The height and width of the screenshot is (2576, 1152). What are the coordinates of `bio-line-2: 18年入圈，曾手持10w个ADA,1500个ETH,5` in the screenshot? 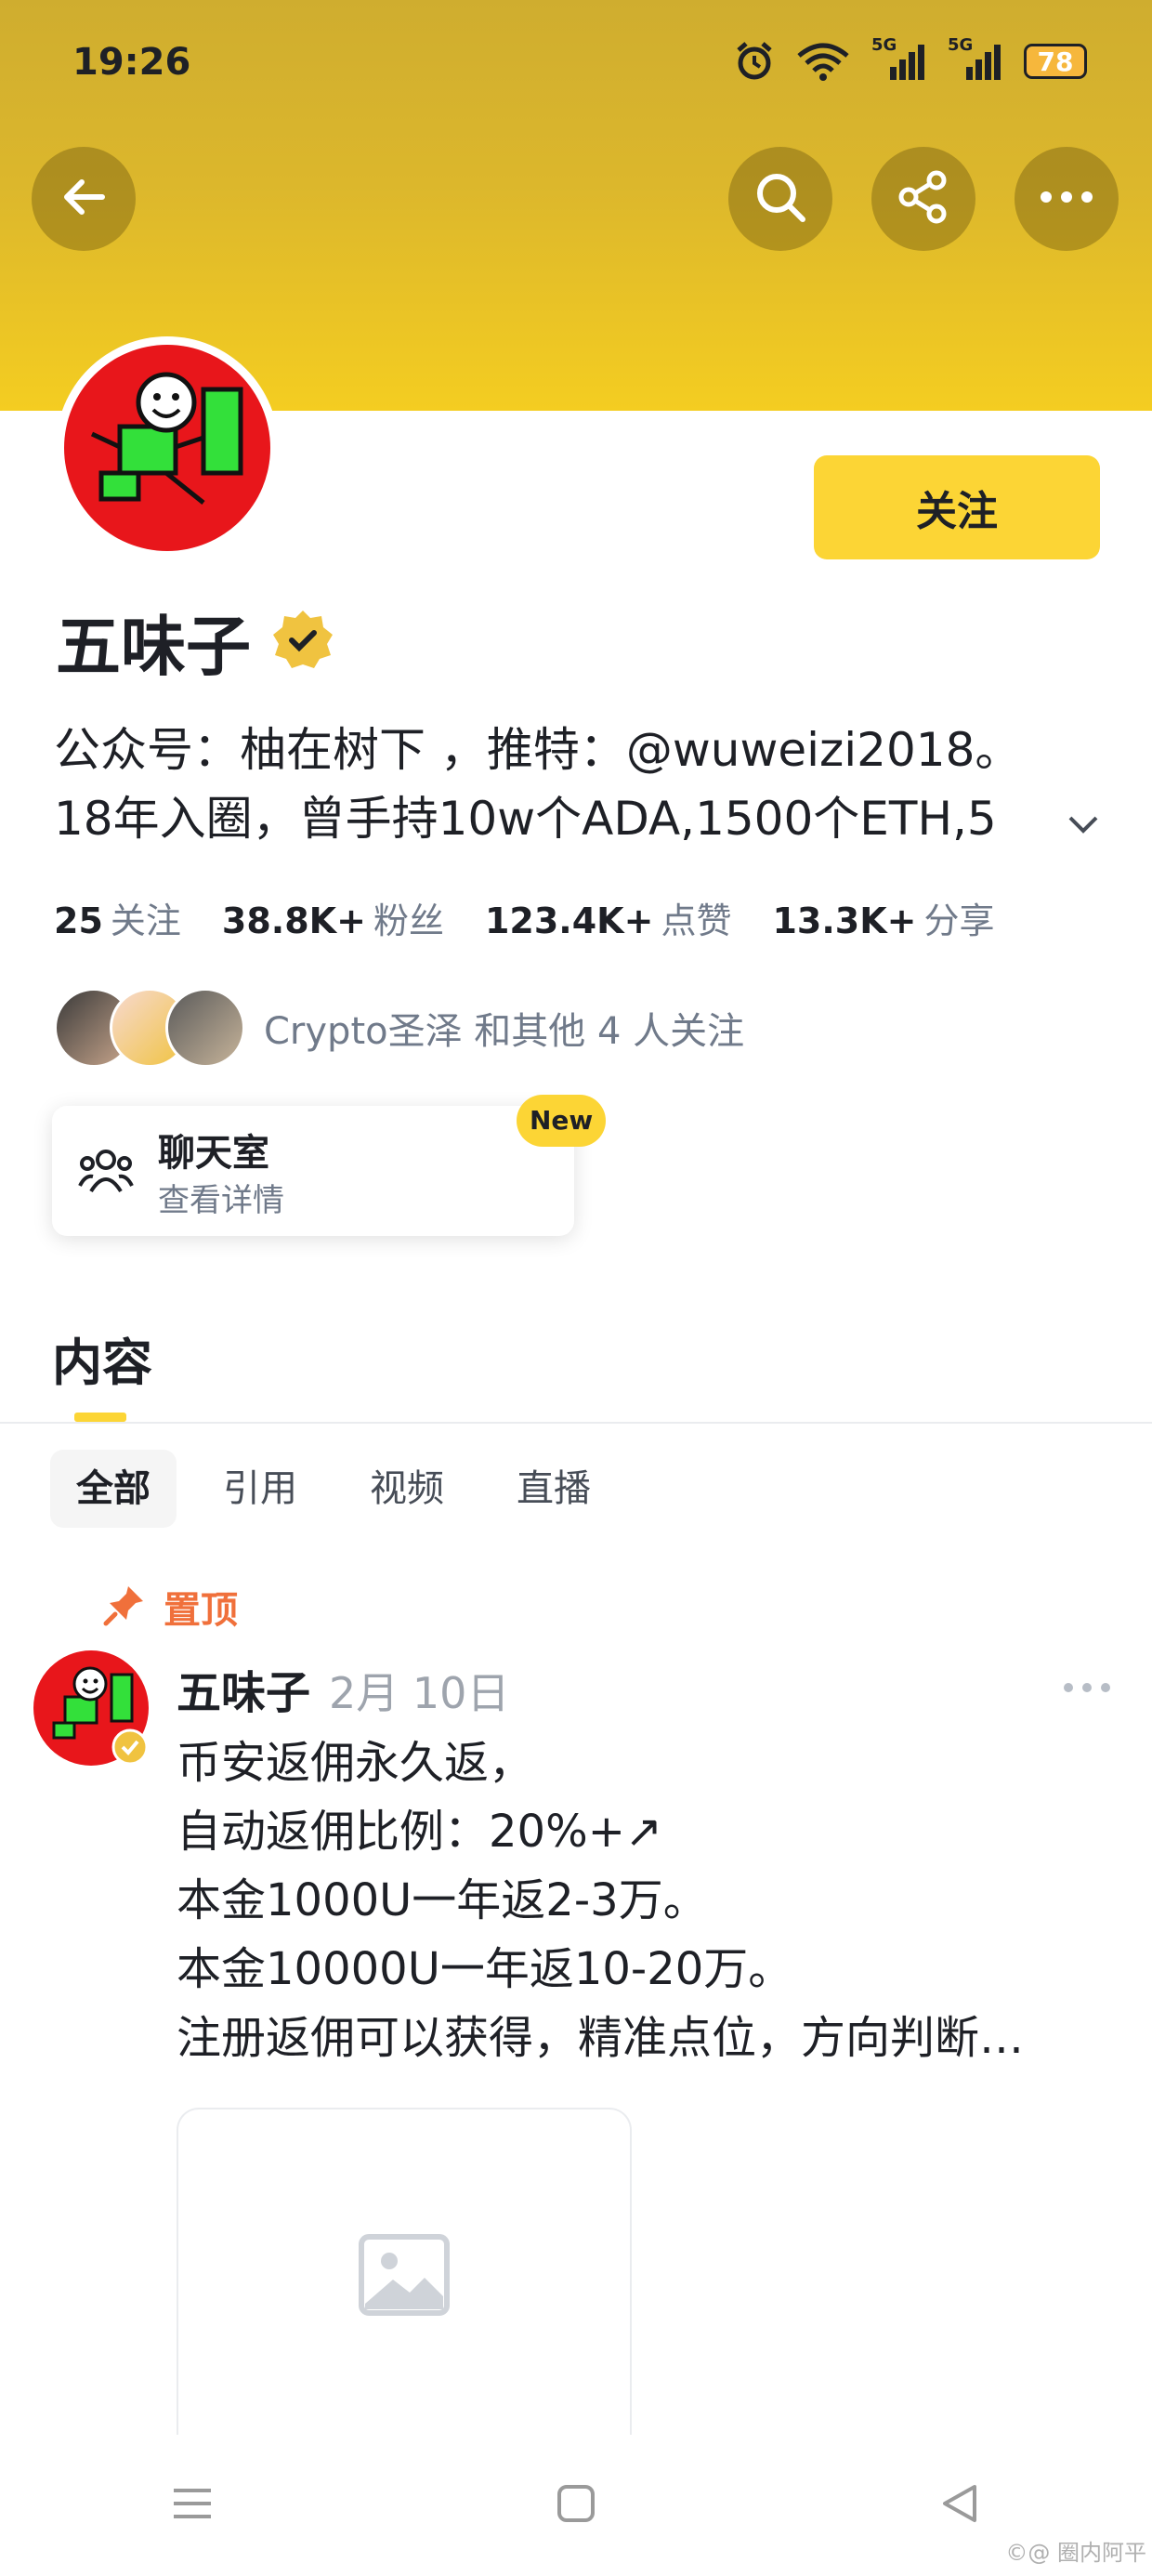 It's located at (525, 819).